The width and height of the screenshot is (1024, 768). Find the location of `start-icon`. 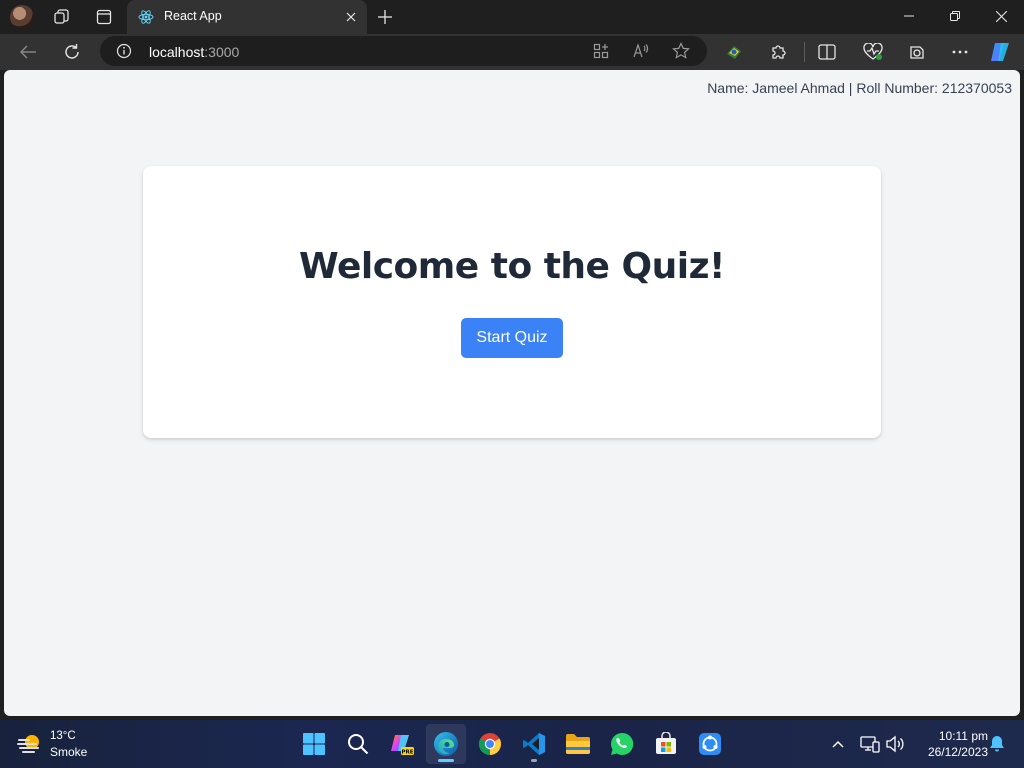

start-icon is located at coordinates (314, 744).